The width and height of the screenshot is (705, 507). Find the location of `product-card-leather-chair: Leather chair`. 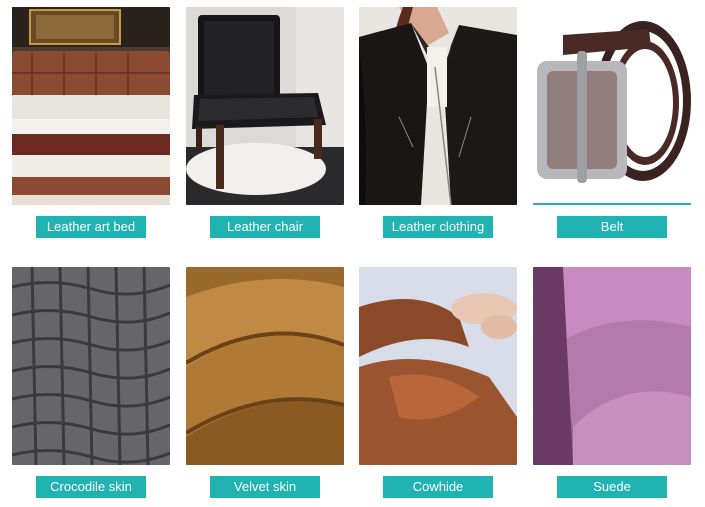

product-card-leather-chair: Leather chair is located at coordinates (265, 124).